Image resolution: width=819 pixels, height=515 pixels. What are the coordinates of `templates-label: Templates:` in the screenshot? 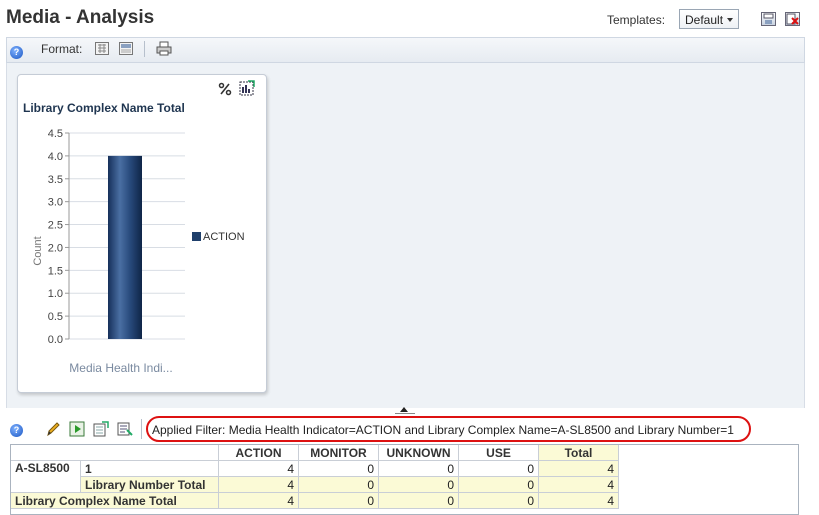 It's located at (636, 20).